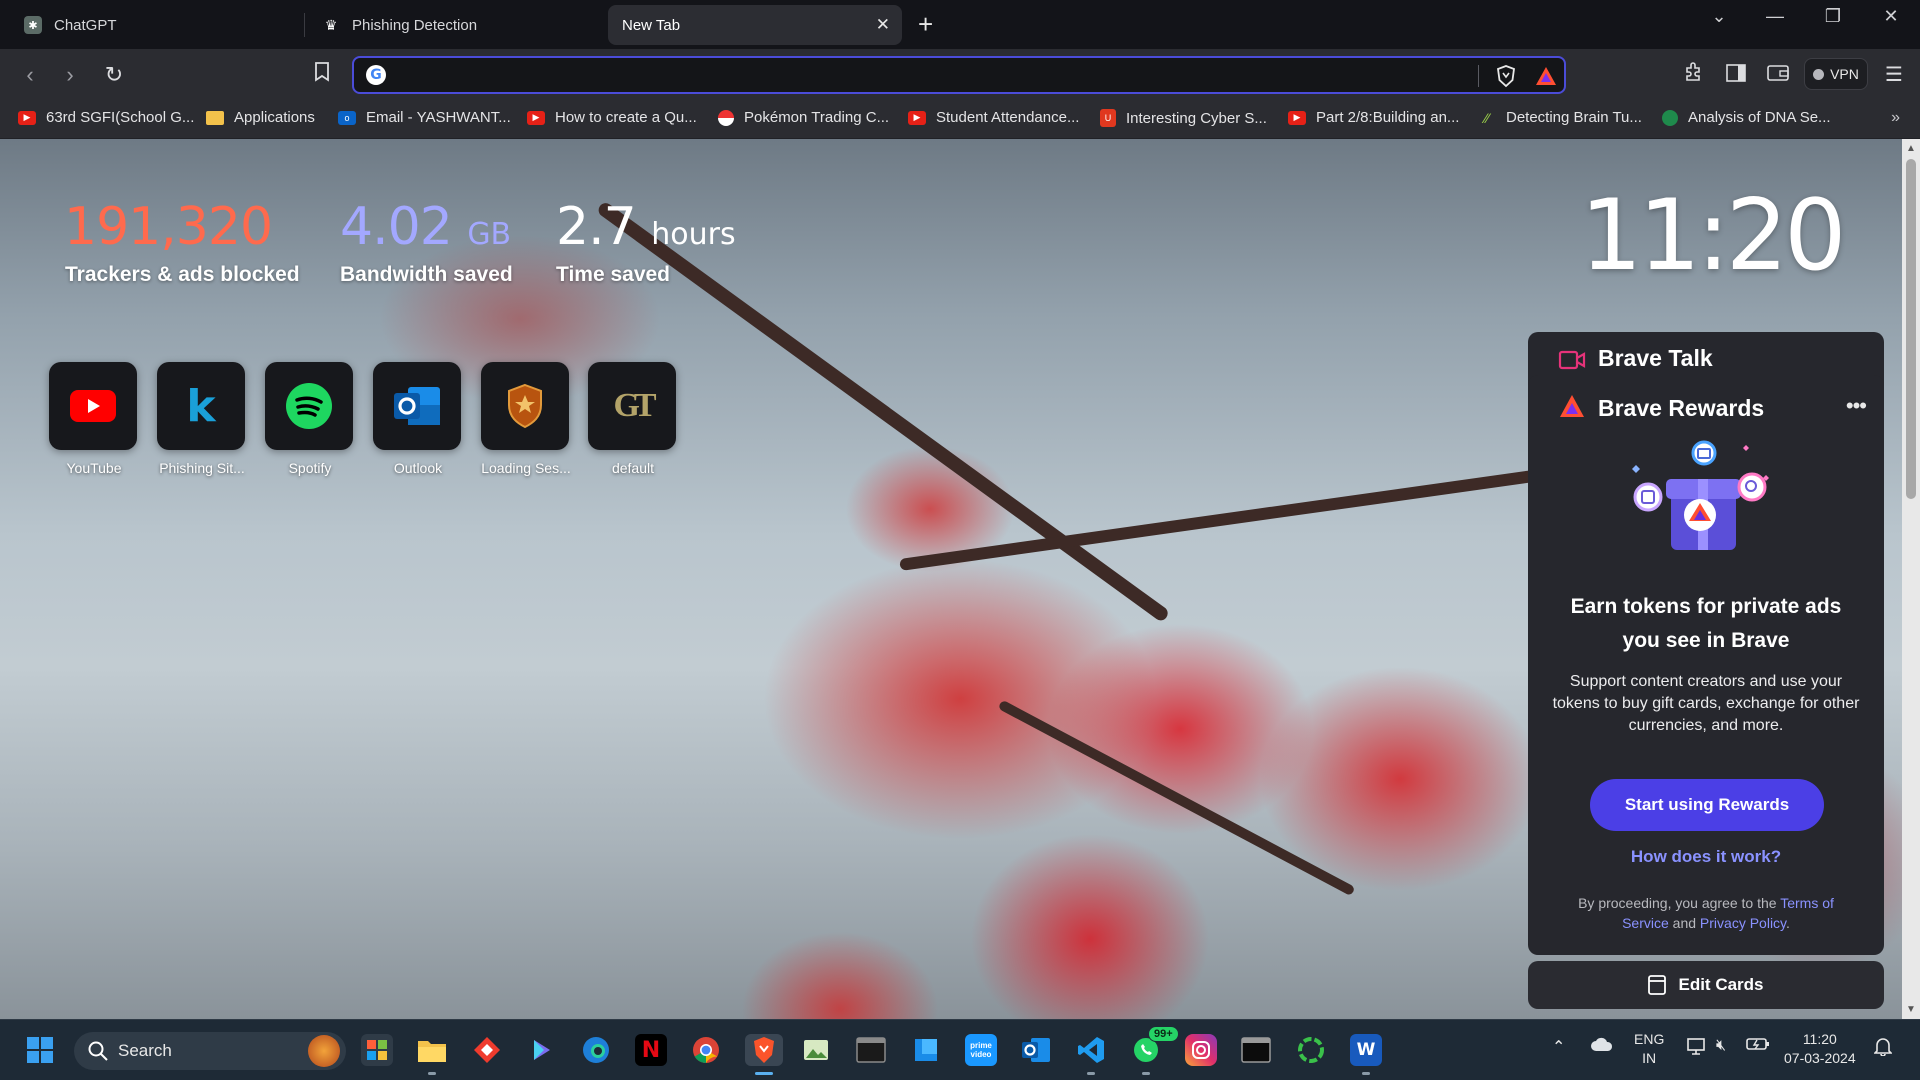 This screenshot has height=1080, width=1920. I want to click on vpn-status-icon, so click(1819, 74).